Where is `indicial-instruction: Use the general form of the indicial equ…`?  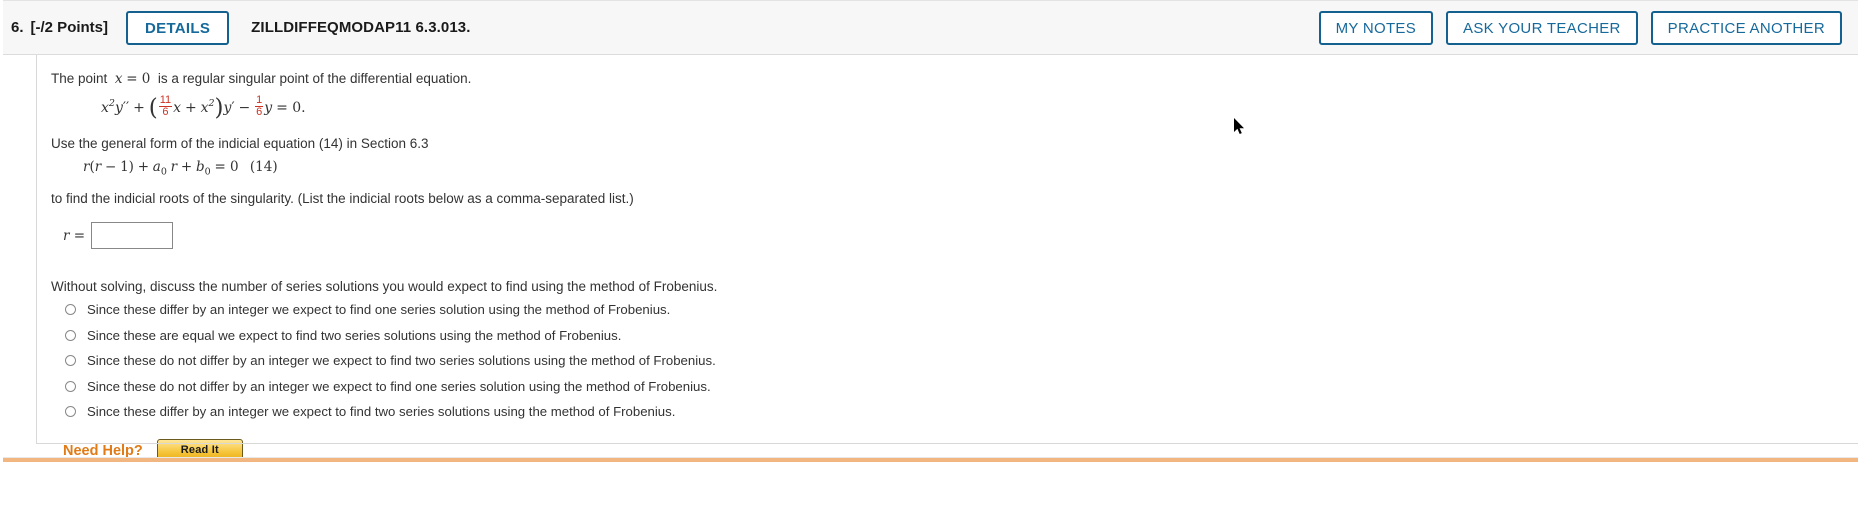
indicial-instruction: Use the general form of the indicial equ… is located at coordinates (240, 143).